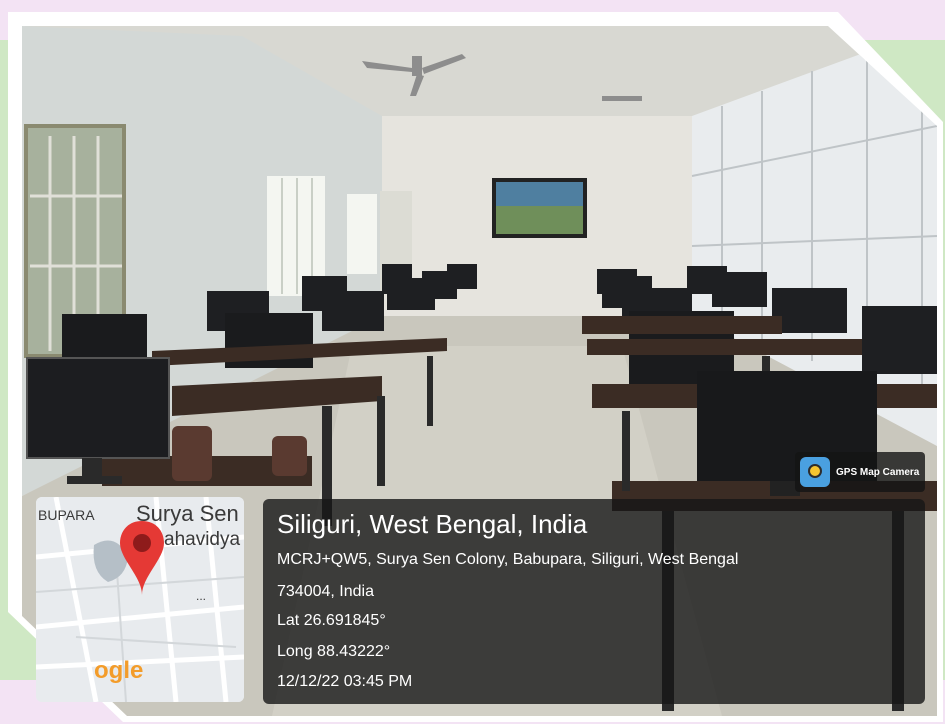  I want to click on app-name-label: GPS Map Camera, so click(878, 472).